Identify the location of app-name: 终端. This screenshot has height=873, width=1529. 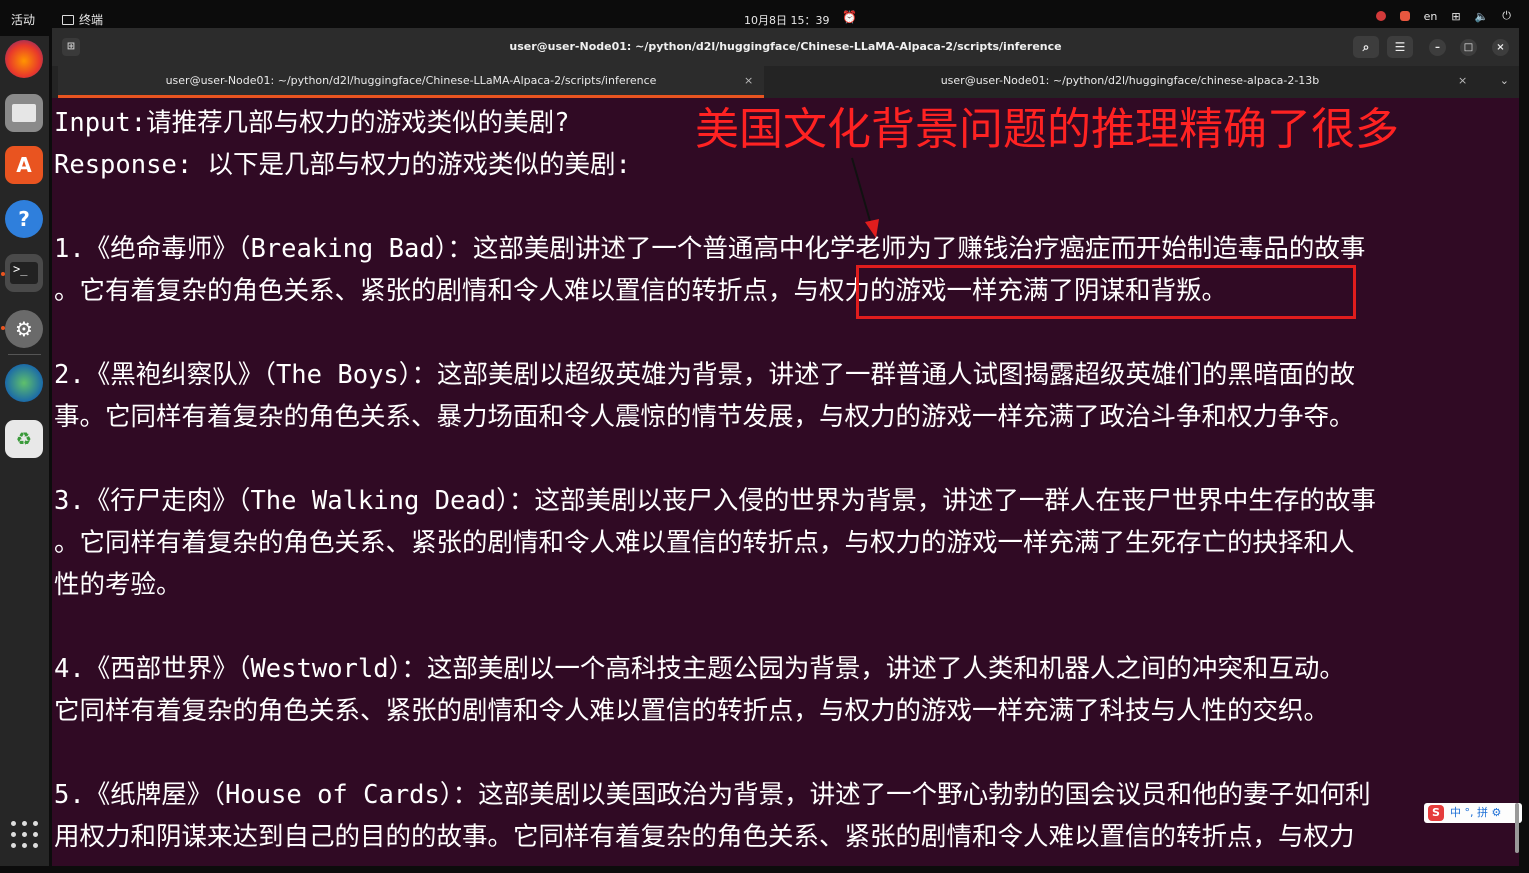
(91, 20).